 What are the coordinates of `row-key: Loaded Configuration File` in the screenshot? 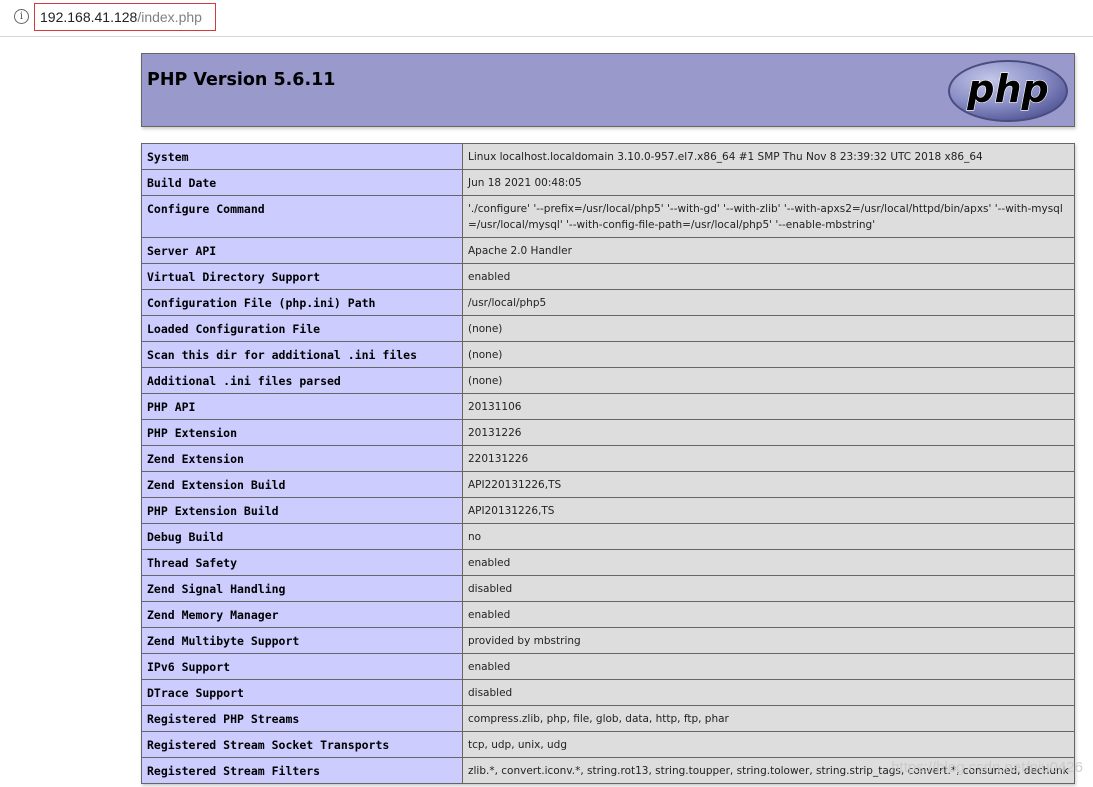 It's located at (302, 328).